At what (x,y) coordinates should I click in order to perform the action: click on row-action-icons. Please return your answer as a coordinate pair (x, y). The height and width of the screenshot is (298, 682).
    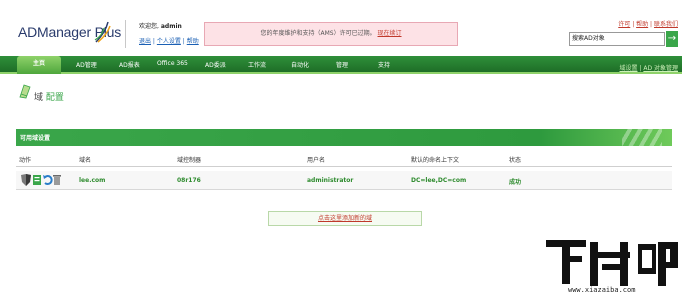
    Looking at the image, I should click on (41, 180).